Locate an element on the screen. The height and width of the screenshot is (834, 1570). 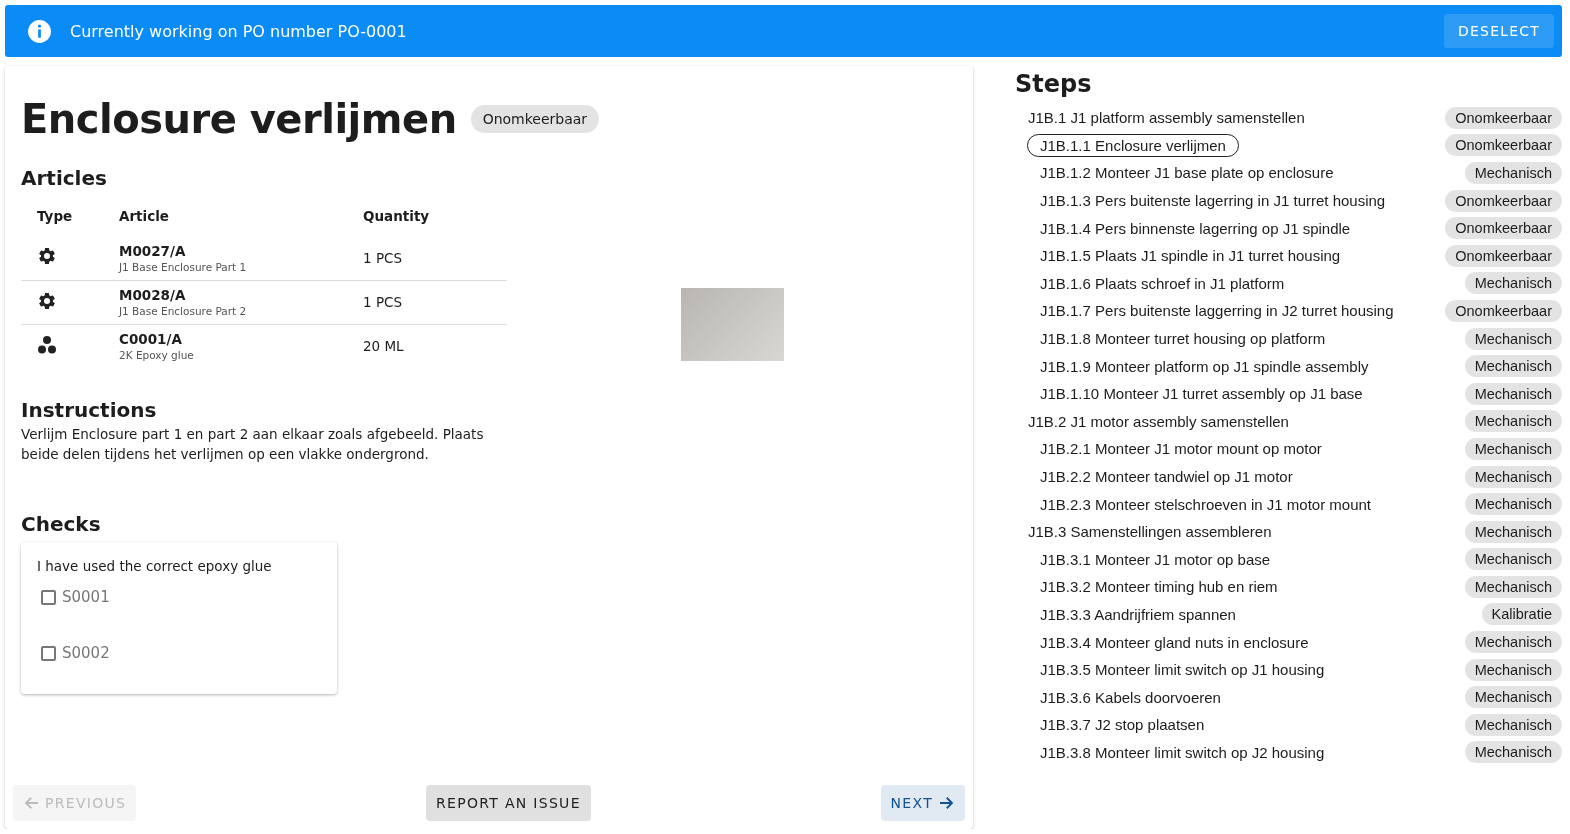
article-code: M0028/A is located at coordinates (153, 295).